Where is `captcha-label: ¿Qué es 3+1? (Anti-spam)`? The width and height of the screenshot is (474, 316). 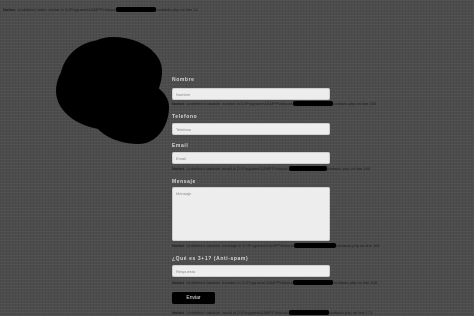 captcha-label: ¿Qué es 3+1? (Anti-spam) is located at coordinates (210, 259).